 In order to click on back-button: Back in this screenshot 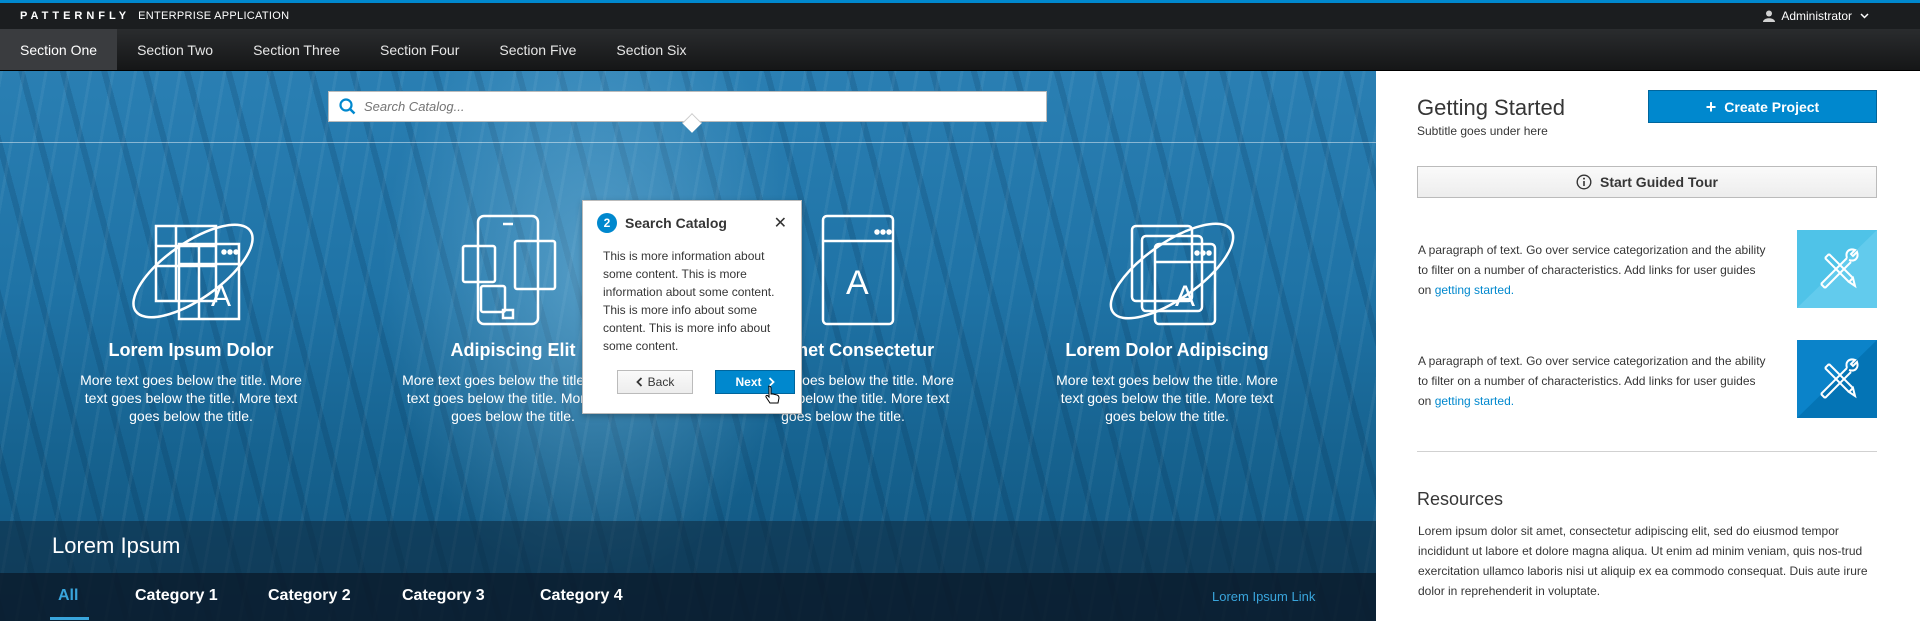, I will do `click(655, 382)`.